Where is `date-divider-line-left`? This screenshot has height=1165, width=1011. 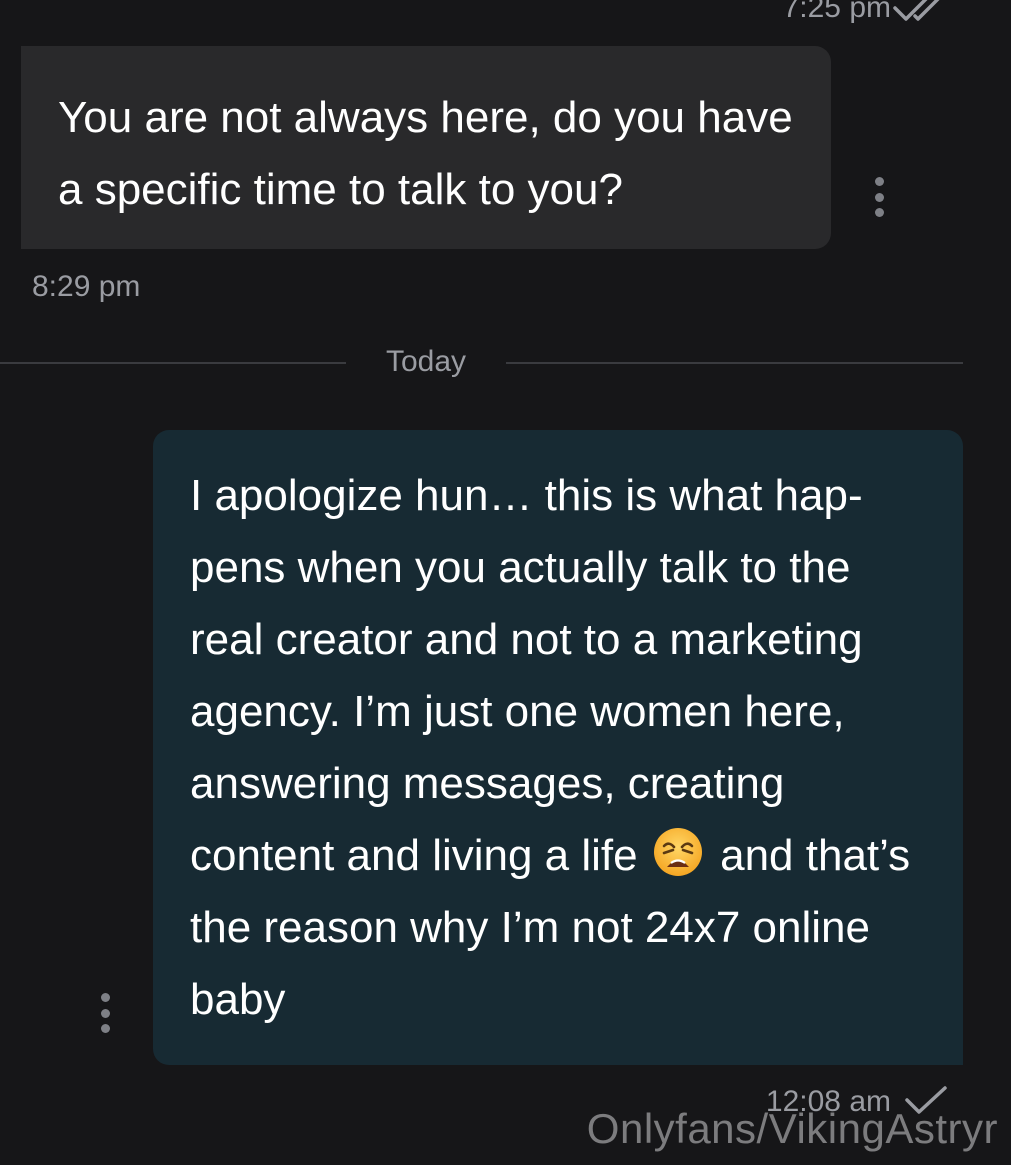 date-divider-line-left is located at coordinates (173, 363).